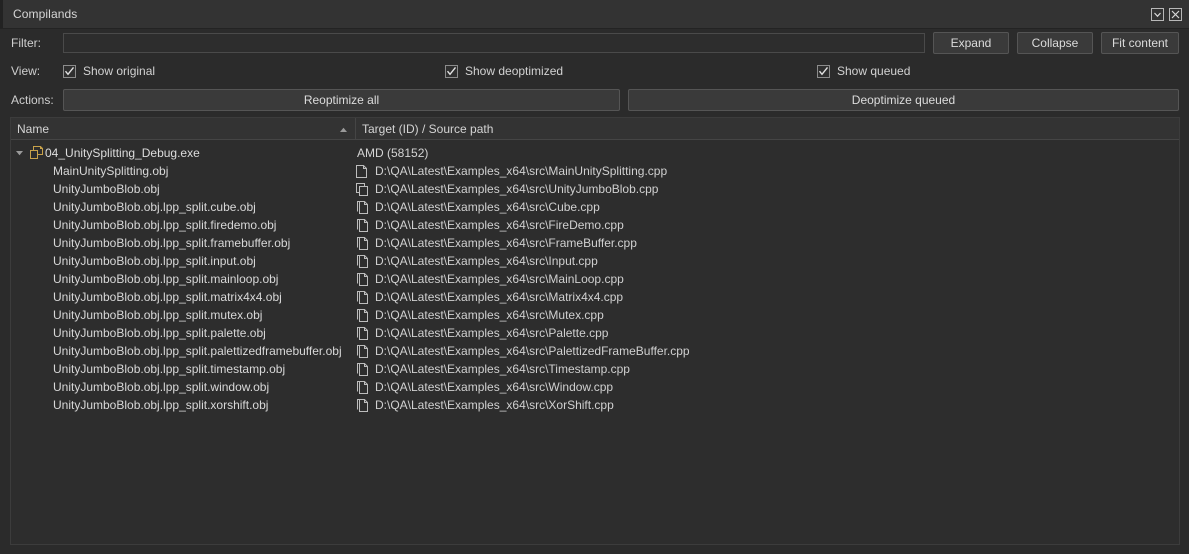  I want to click on node-label: UnityJumboBlob.obj.lpp_split.palette.obj, so click(159, 333).